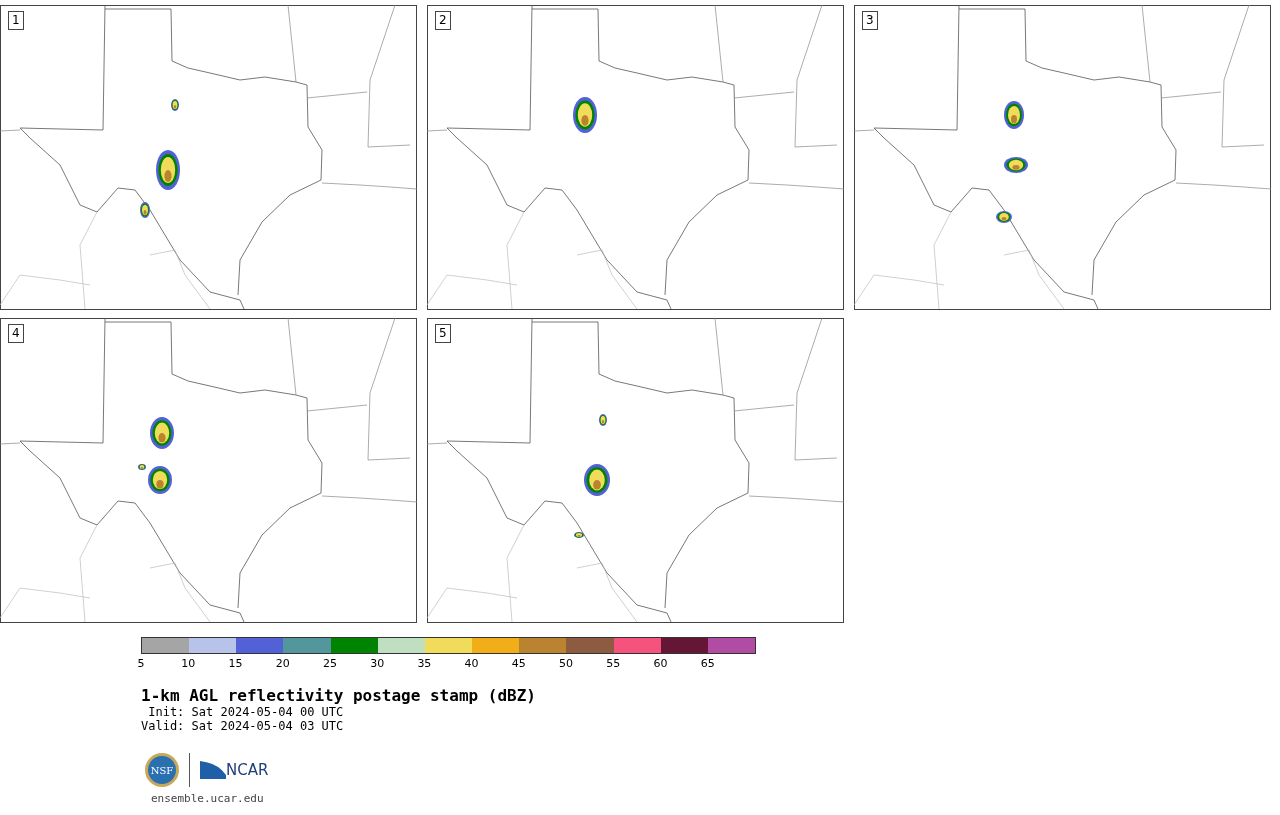 Image resolution: width=1280 pixels, height=815 pixels. I want to click on tick-label: 25, so click(329, 663).